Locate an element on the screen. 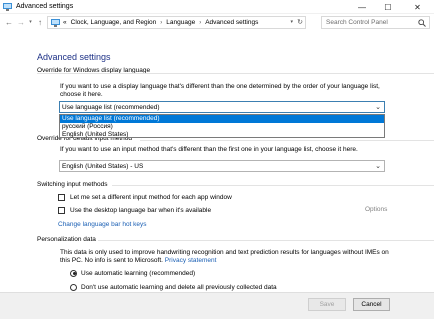  cancel-button: Cancel is located at coordinates (371, 304).